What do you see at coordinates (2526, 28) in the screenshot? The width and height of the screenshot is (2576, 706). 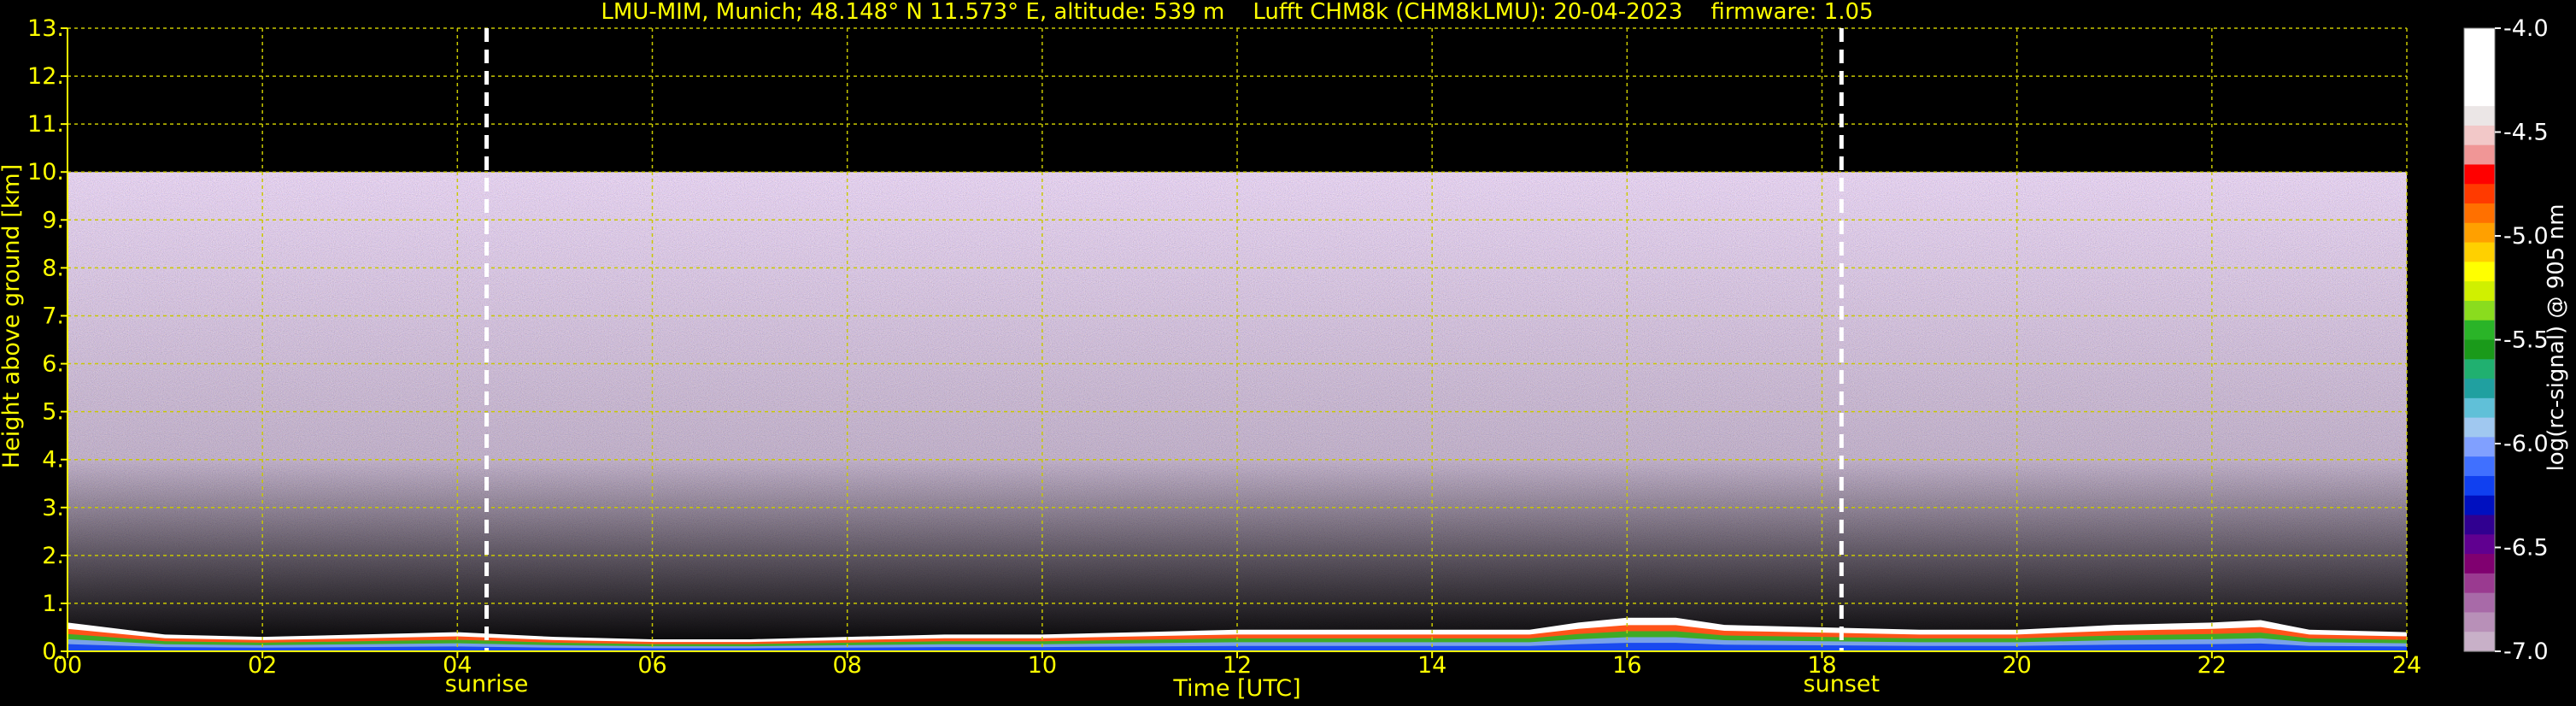 I see `colorbar-tick-label-0: -4.0` at bounding box center [2526, 28].